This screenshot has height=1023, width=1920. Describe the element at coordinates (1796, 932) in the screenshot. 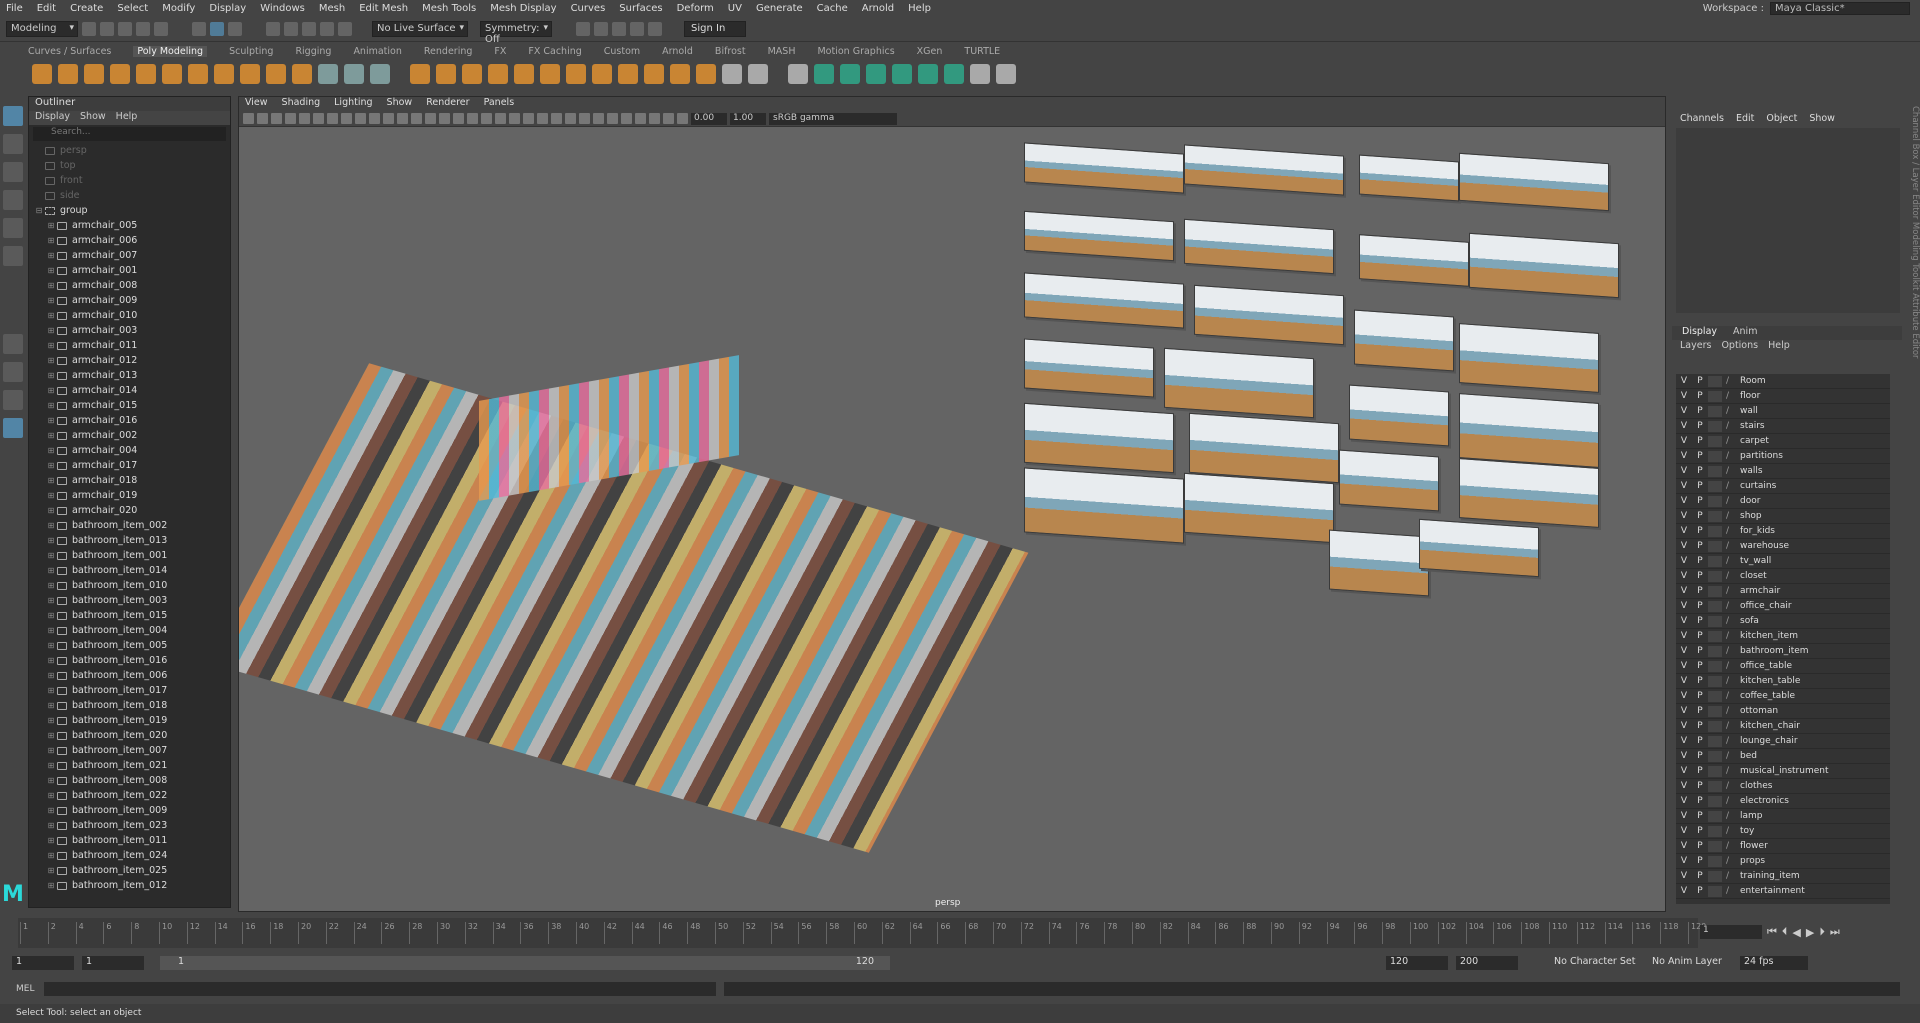

I see `play-back-icon: ◀` at that location.